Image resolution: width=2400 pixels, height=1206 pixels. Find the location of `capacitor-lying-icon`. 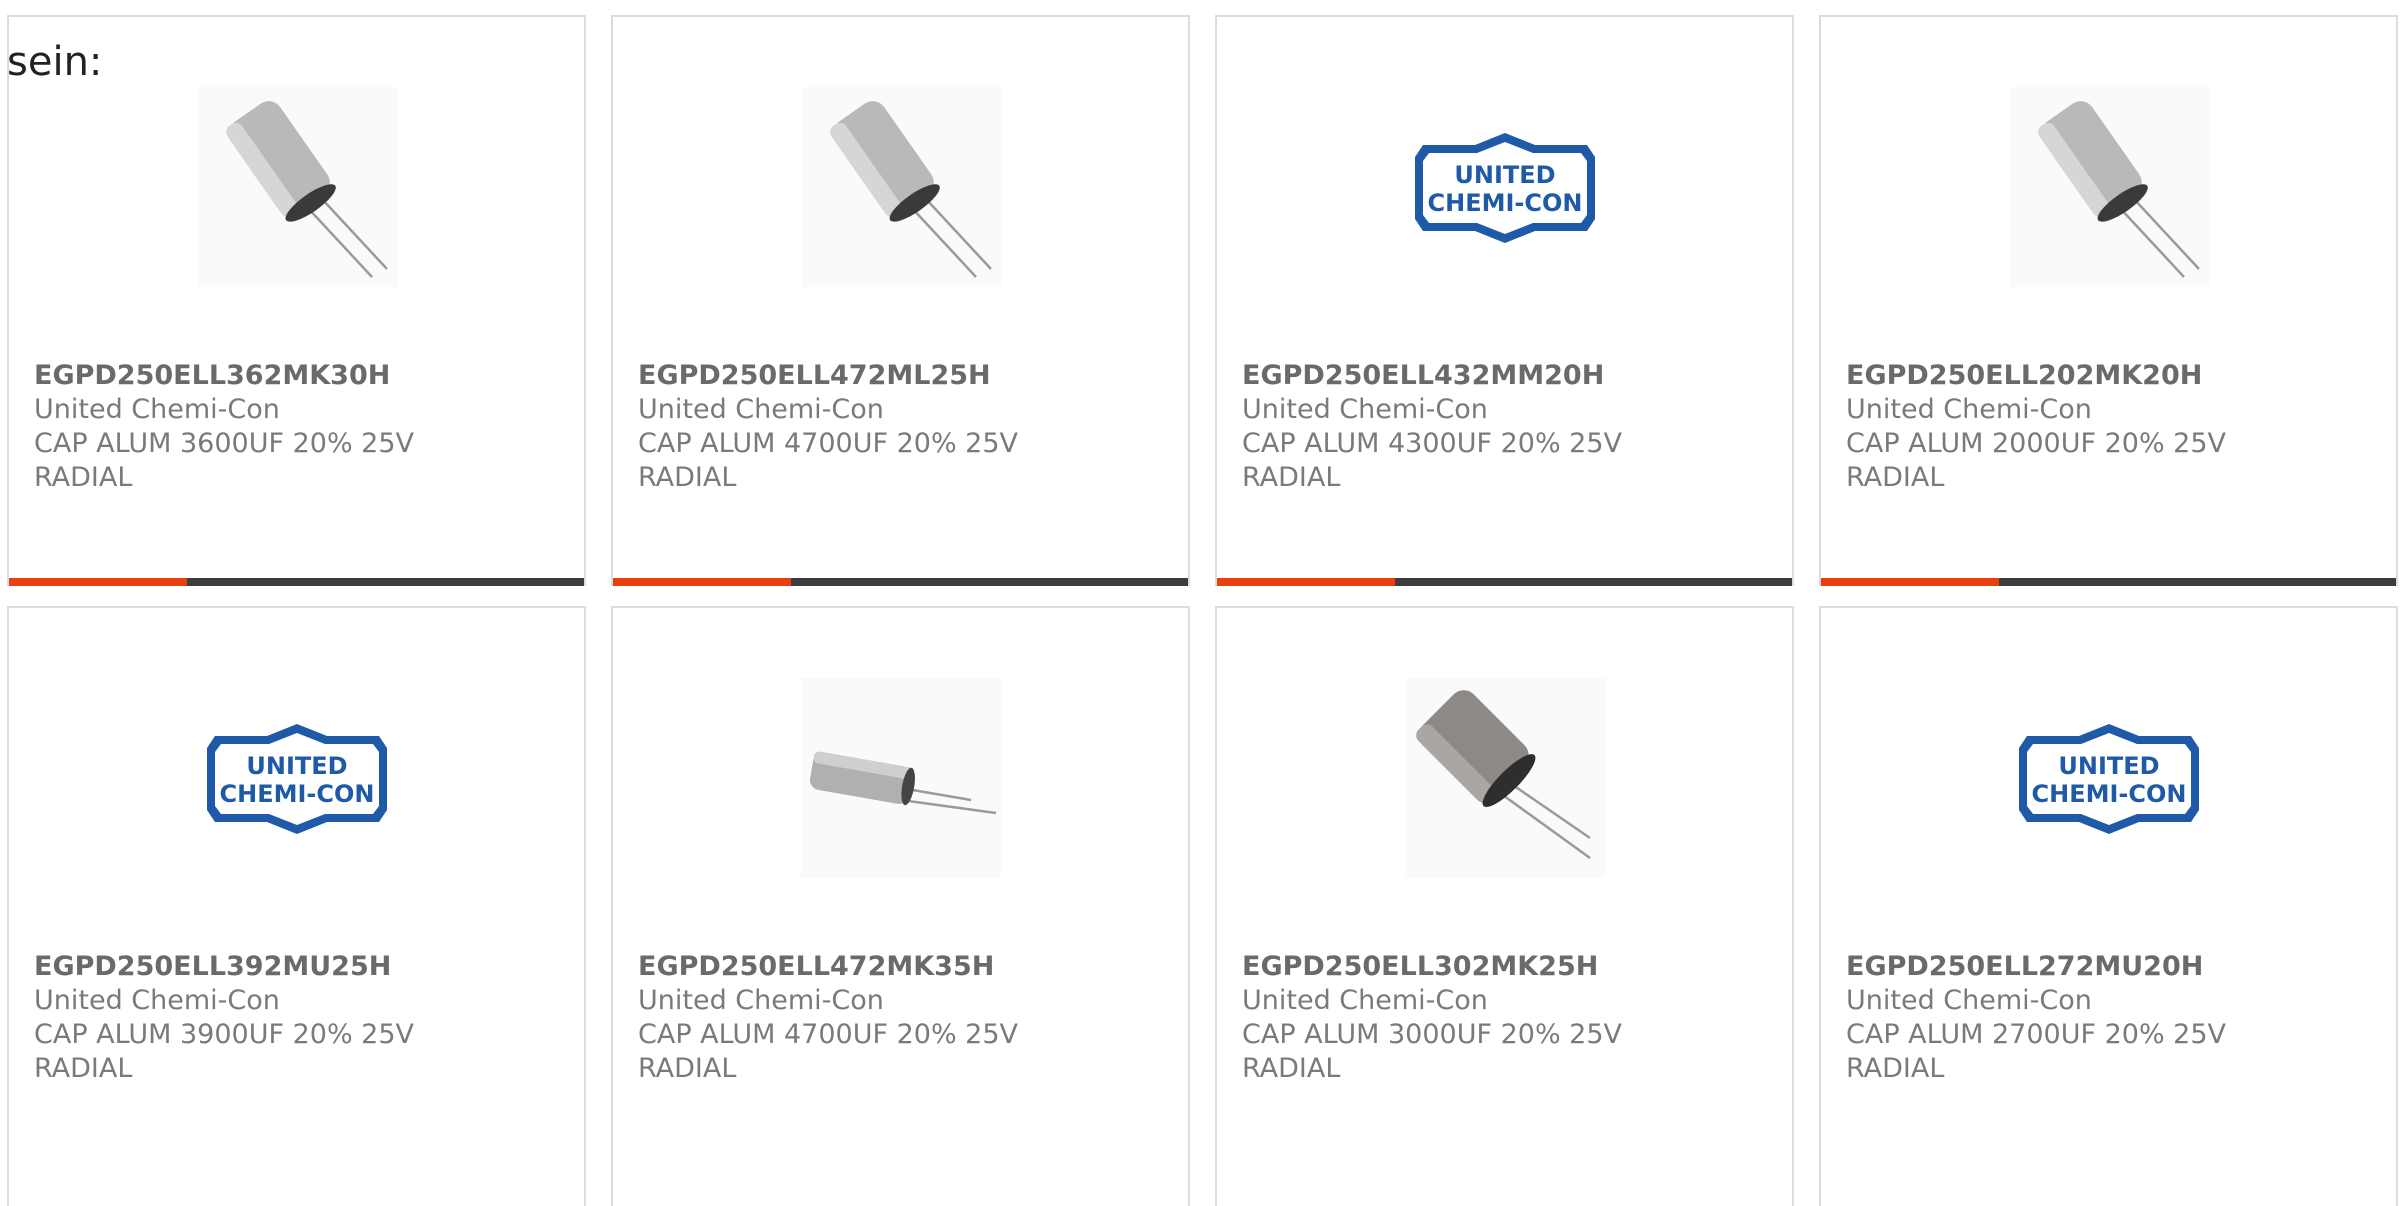

capacitor-lying-icon is located at coordinates (902, 783).